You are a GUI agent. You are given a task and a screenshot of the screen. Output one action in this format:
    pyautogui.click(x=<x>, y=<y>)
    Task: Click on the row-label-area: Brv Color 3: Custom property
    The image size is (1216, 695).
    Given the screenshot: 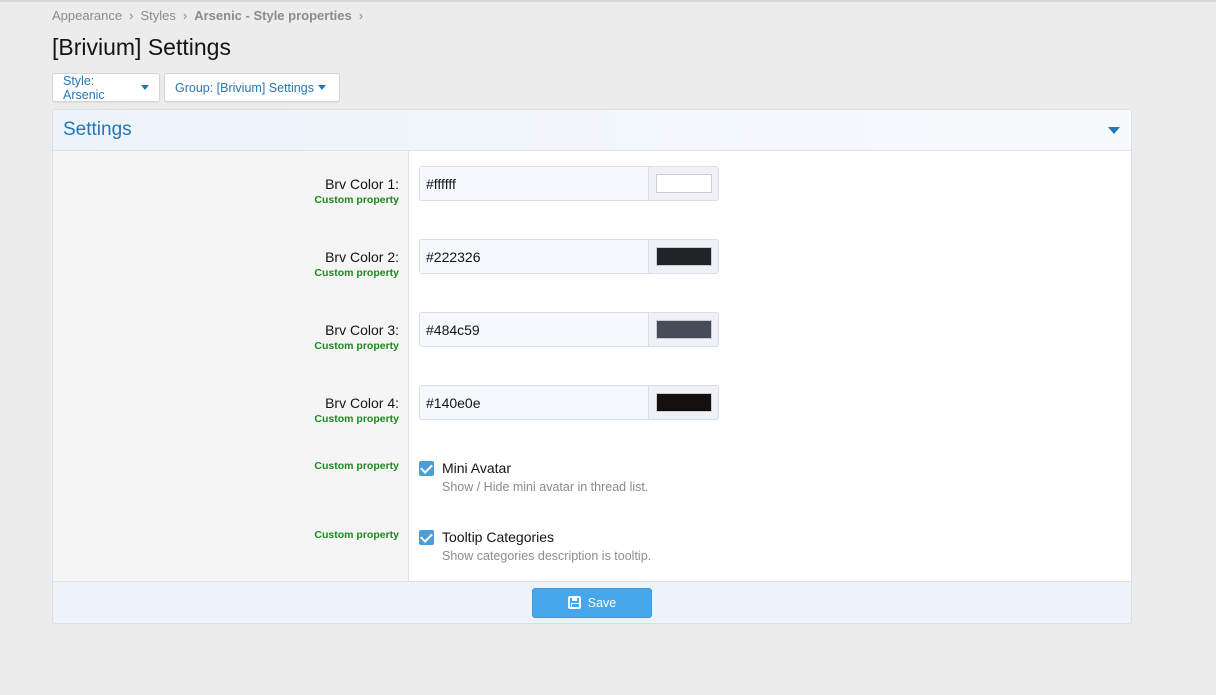 What is the action you would take?
    pyautogui.click(x=226, y=337)
    